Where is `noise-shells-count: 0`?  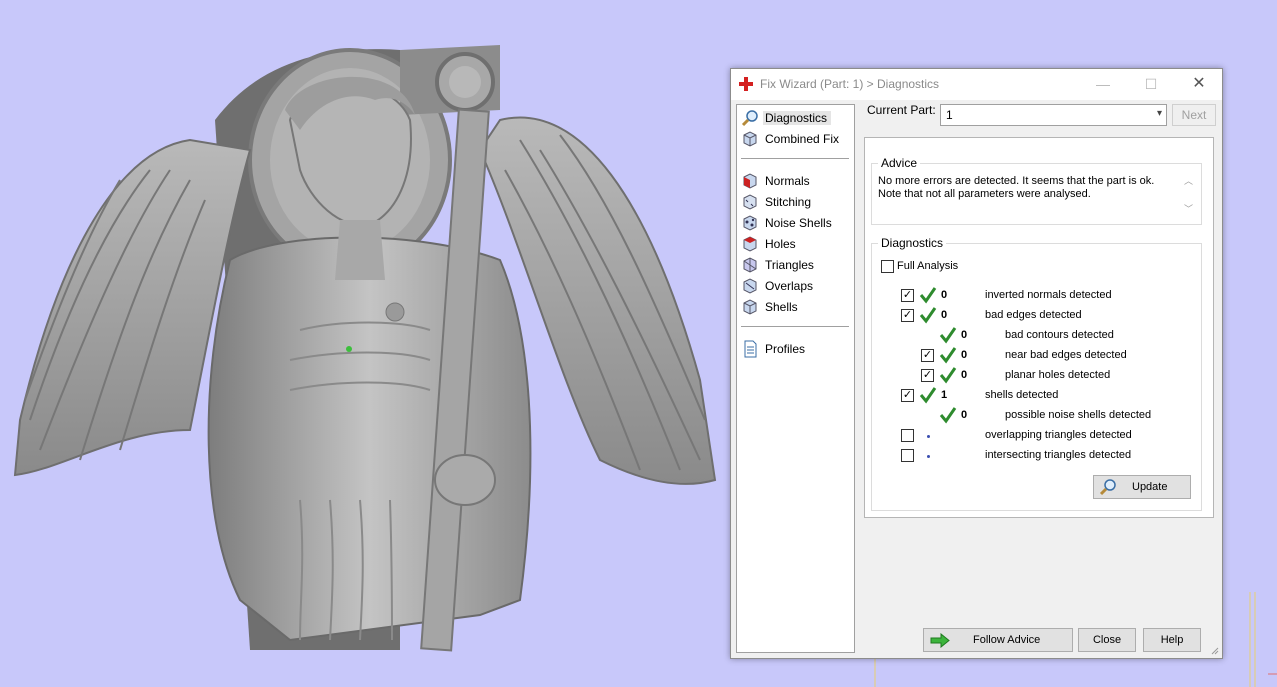 noise-shells-count: 0 is located at coordinates (964, 415).